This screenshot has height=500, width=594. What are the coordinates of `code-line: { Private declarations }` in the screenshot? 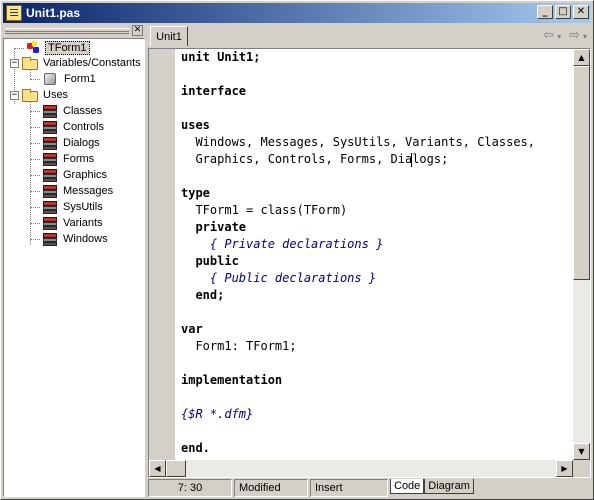 It's located at (282, 244).